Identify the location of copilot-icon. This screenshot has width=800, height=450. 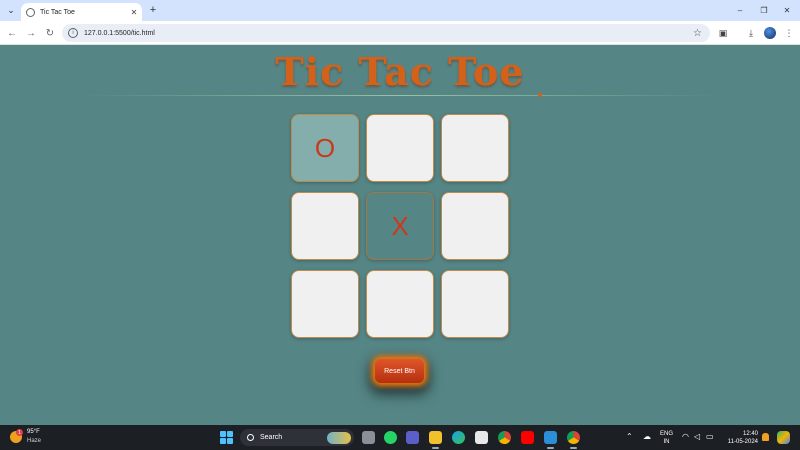
(783, 437).